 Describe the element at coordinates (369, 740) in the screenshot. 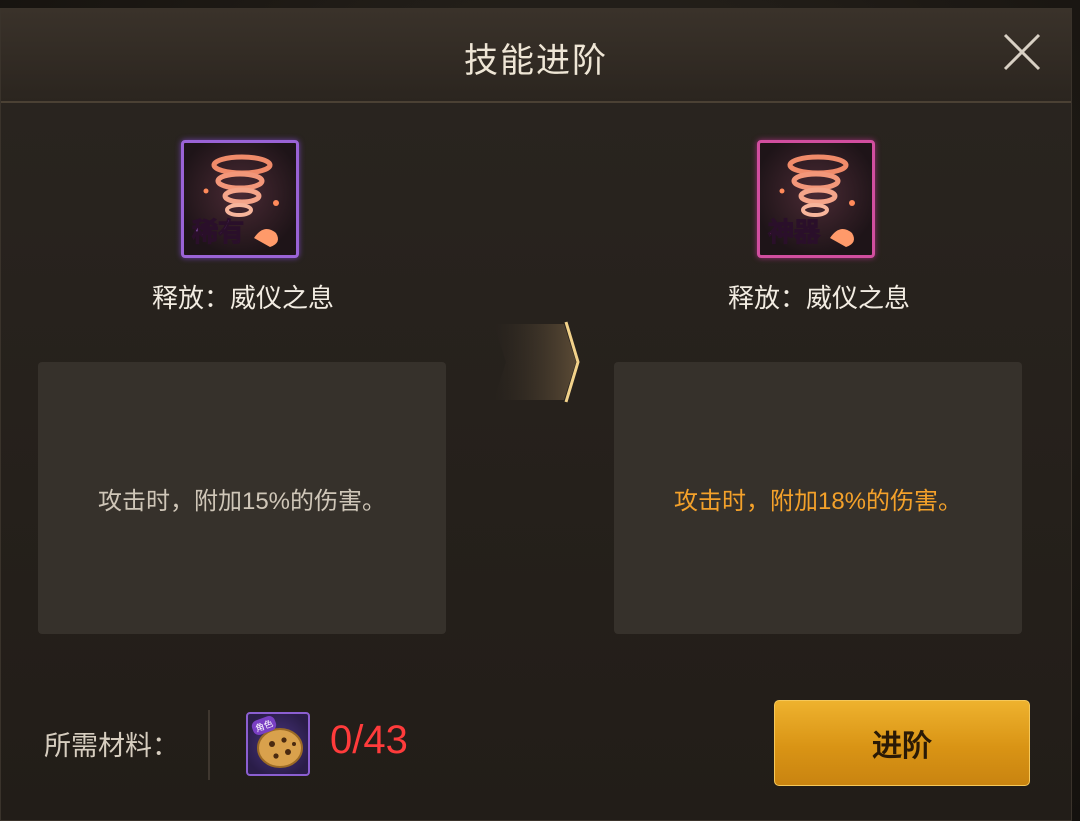

I see `material-count: 0/43` at that location.